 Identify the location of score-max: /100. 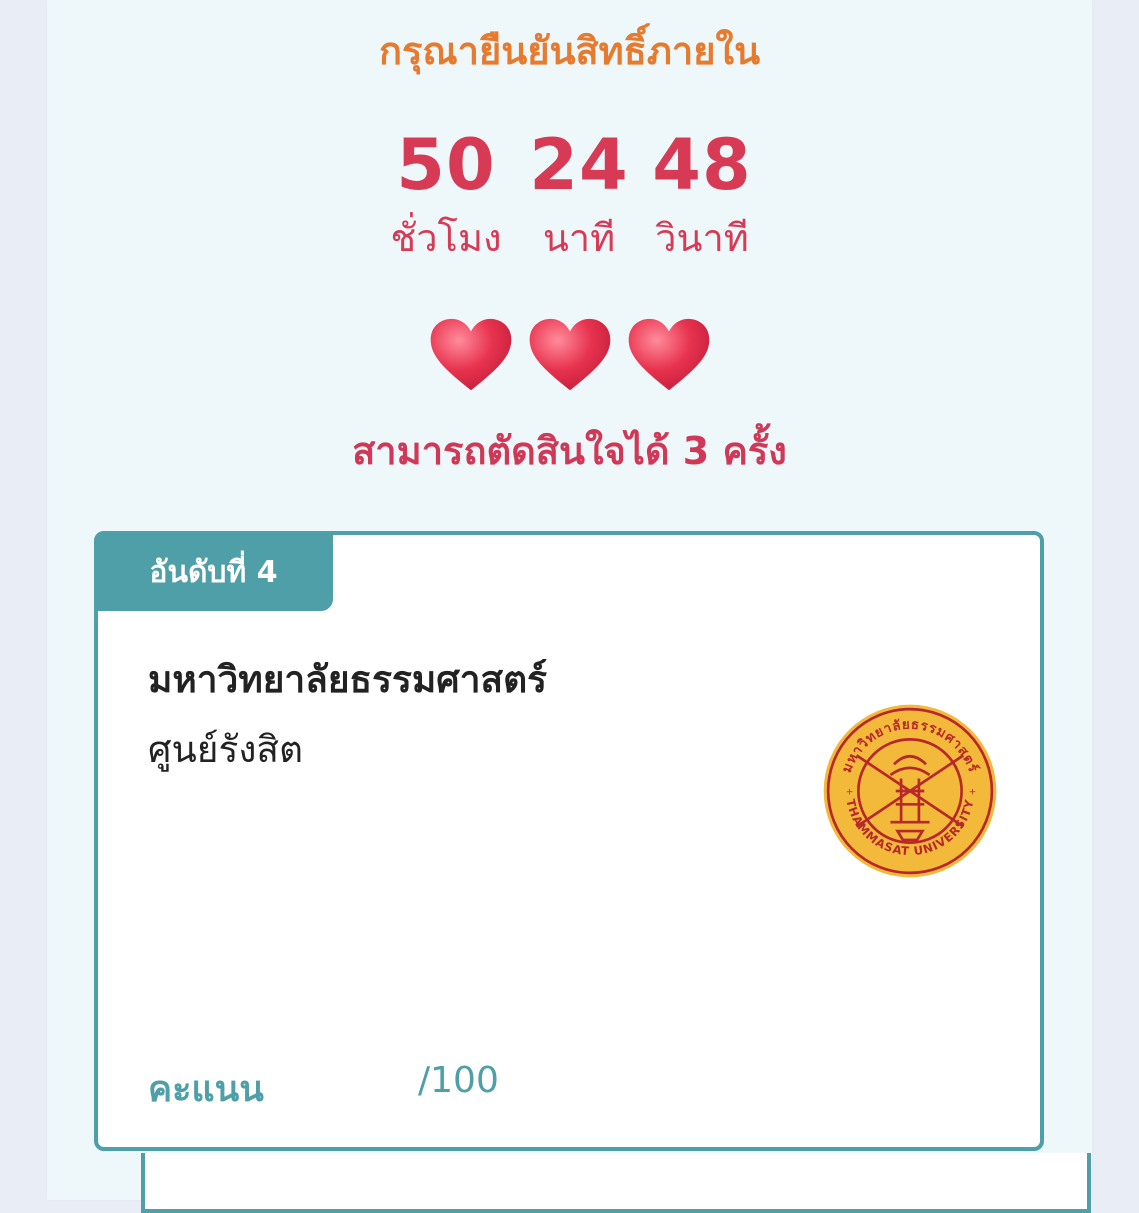
(458, 1080).